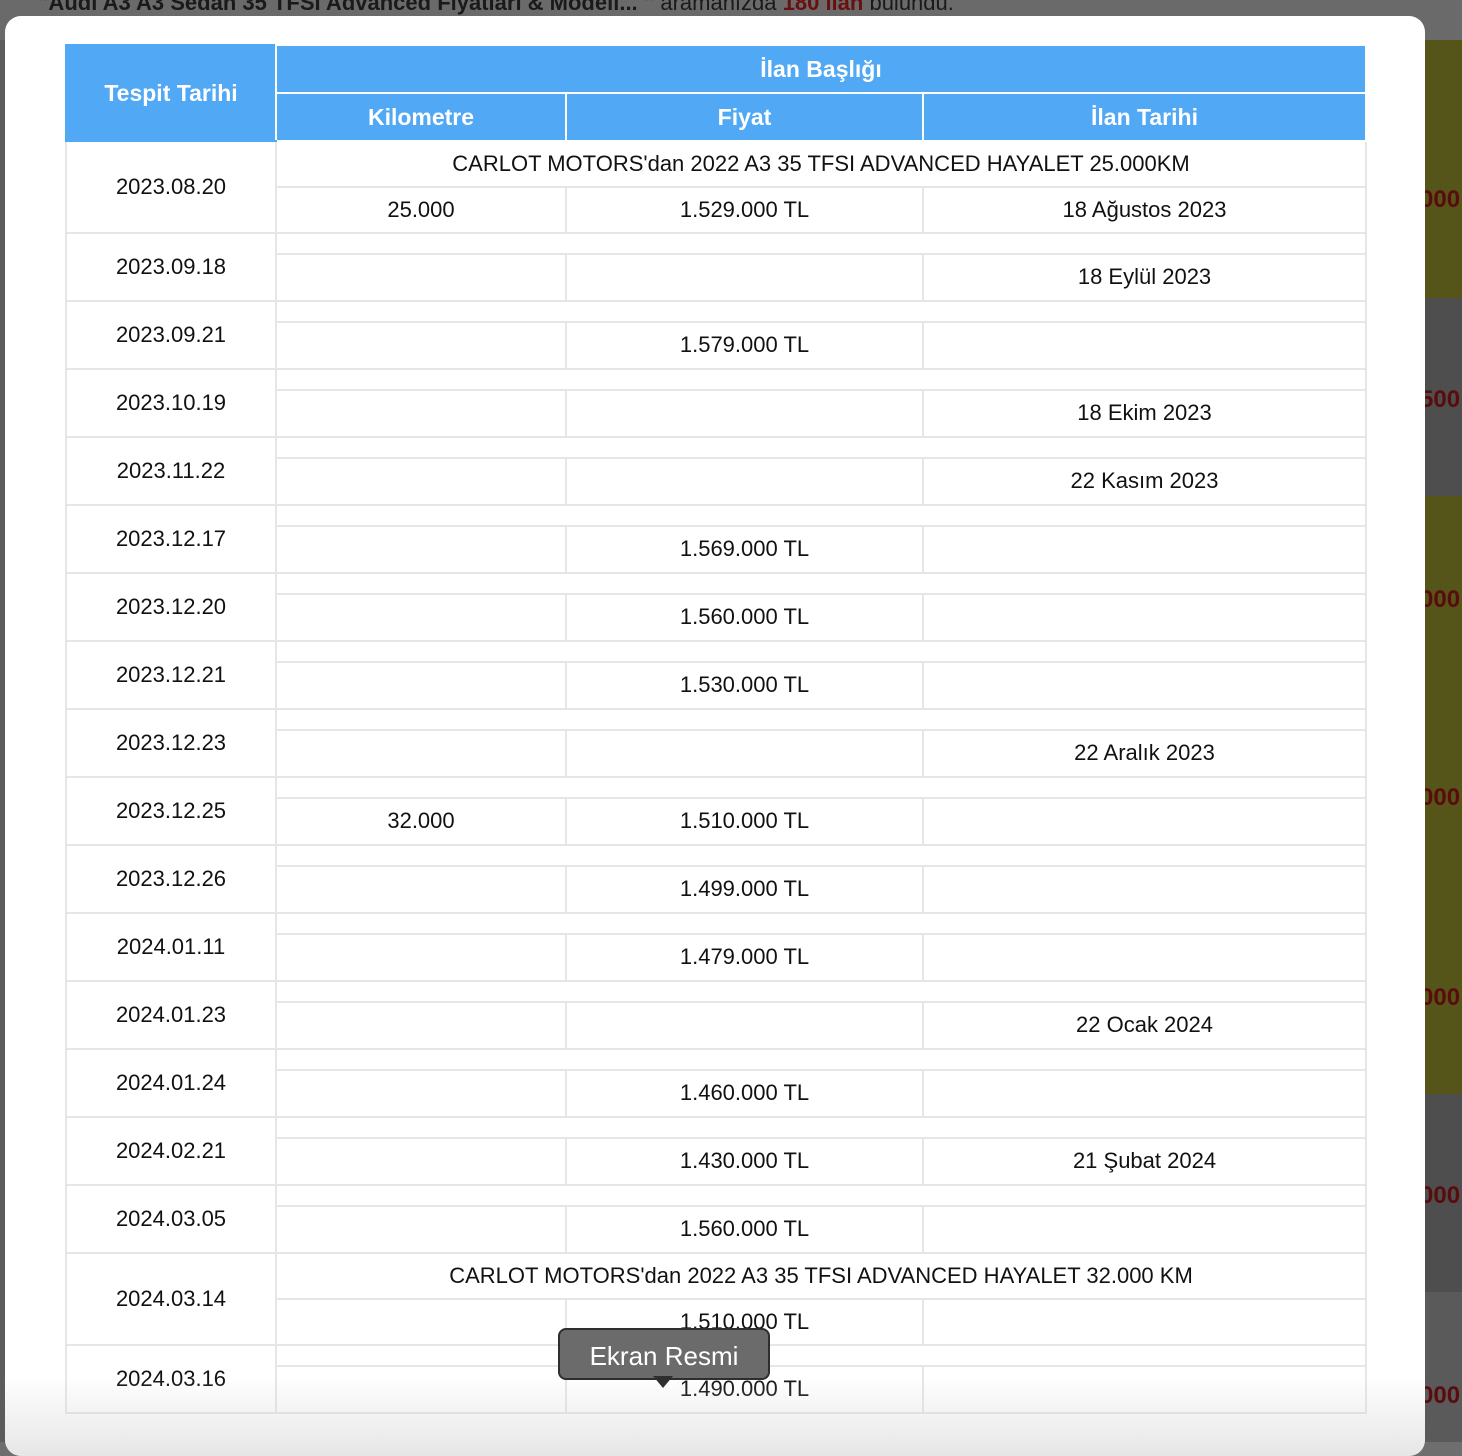  What do you see at coordinates (744, 957) in the screenshot?
I see `price-cell: 1.479.000 TL` at bounding box center [744, 957].